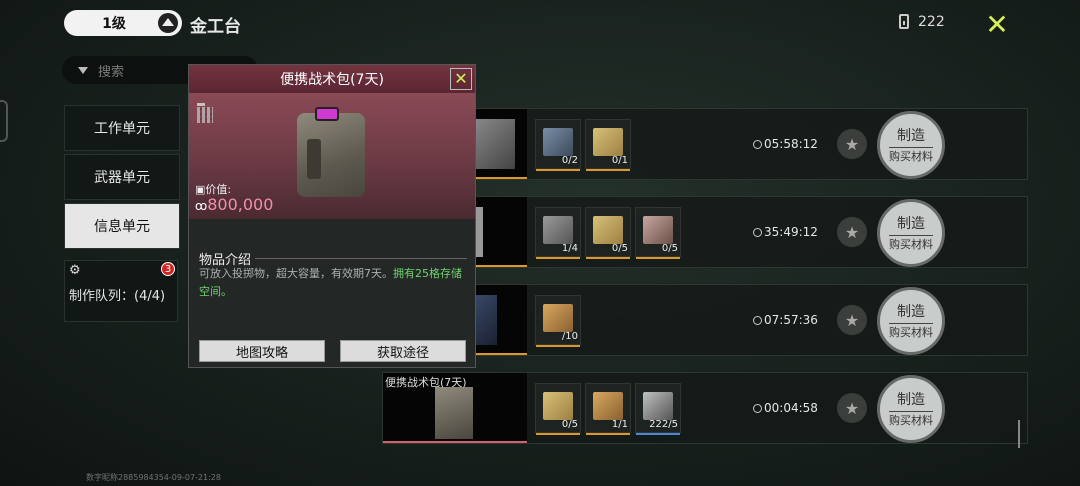 This screenshot has width=1080, height=486. I want to click on close-button: ✕, so click(997, 25).